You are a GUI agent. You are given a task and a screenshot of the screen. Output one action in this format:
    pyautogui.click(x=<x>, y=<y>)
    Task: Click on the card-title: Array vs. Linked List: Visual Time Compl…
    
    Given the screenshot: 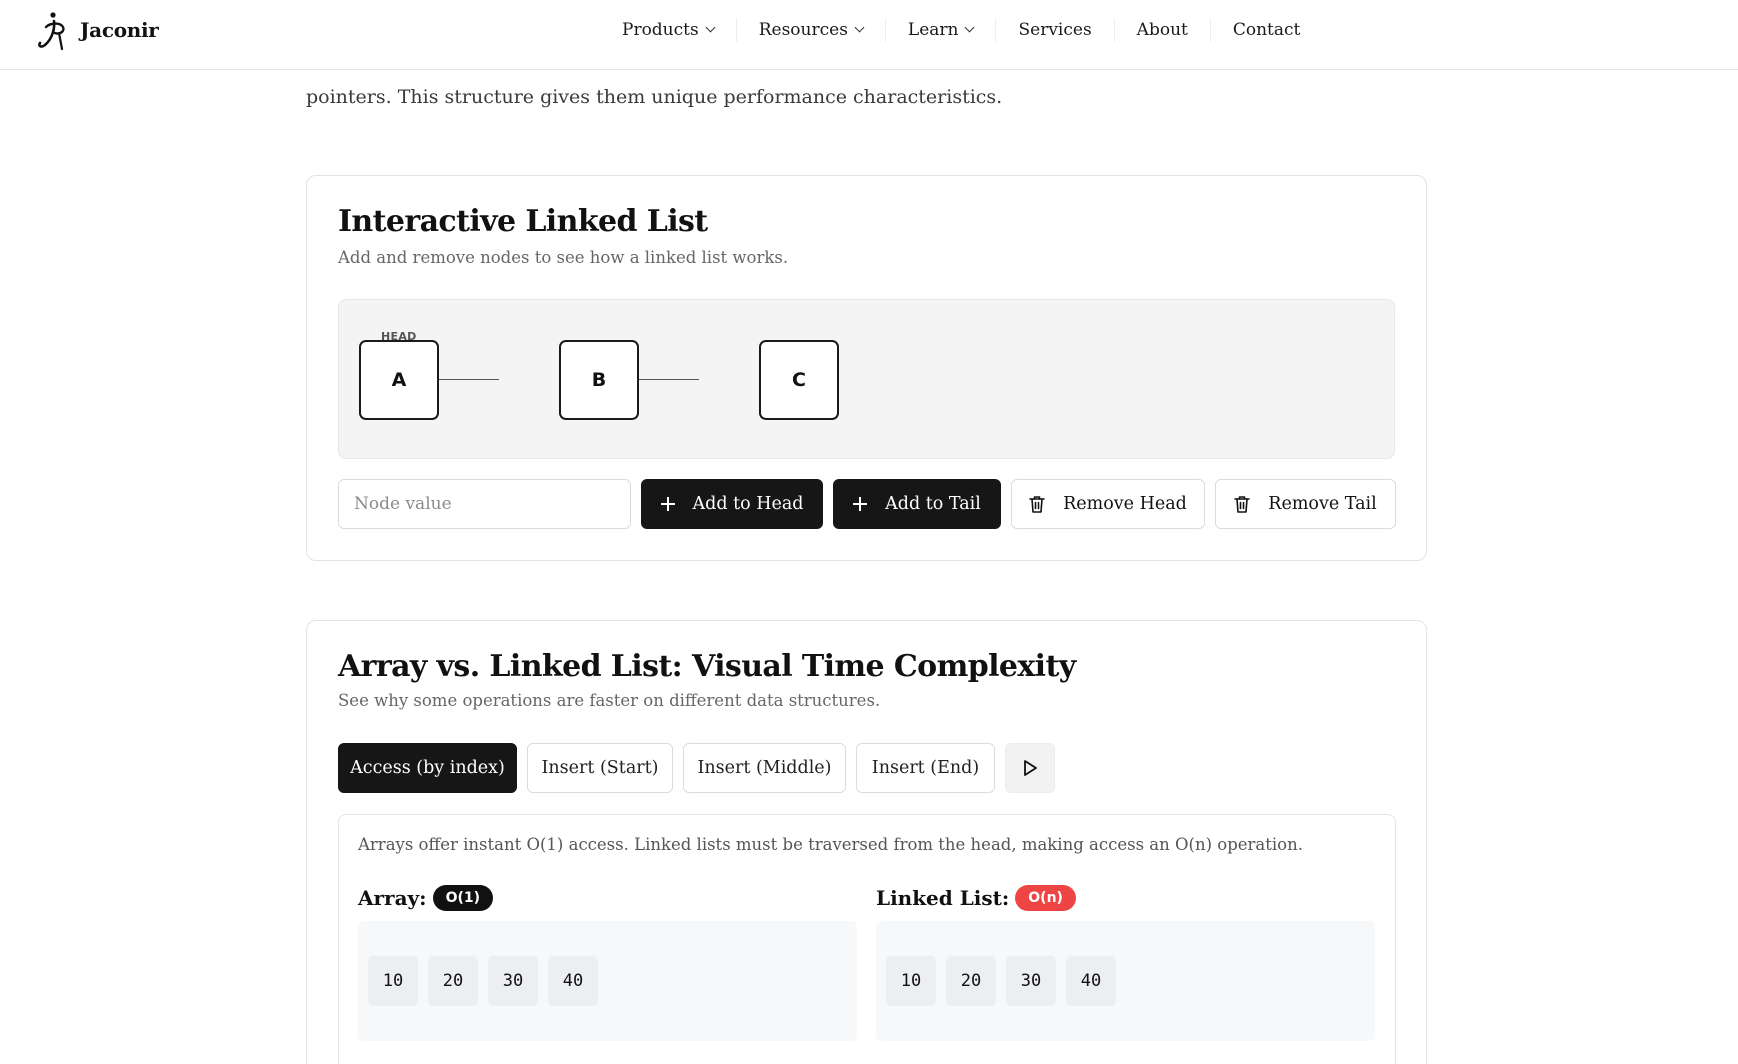 What is the action you would take?
    pyautogui.click(x=707, y=666)
    